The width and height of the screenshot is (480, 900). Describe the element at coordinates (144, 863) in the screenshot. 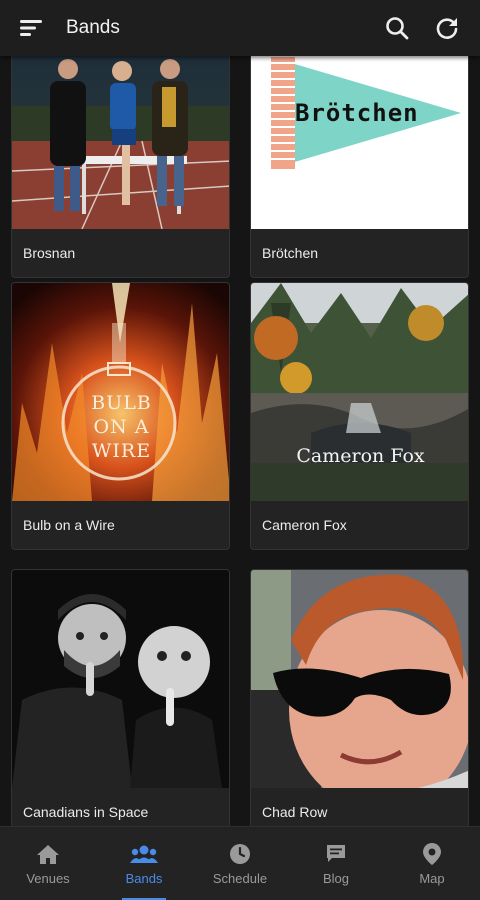

I see `nav-bands: Bands` at that location.